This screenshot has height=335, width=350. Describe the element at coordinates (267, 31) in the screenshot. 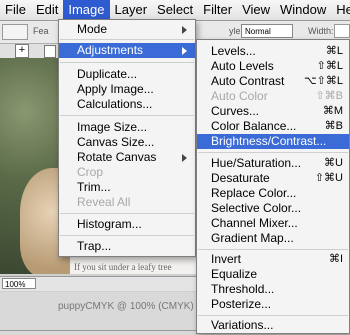

I see `style-select: Normal` at that location.